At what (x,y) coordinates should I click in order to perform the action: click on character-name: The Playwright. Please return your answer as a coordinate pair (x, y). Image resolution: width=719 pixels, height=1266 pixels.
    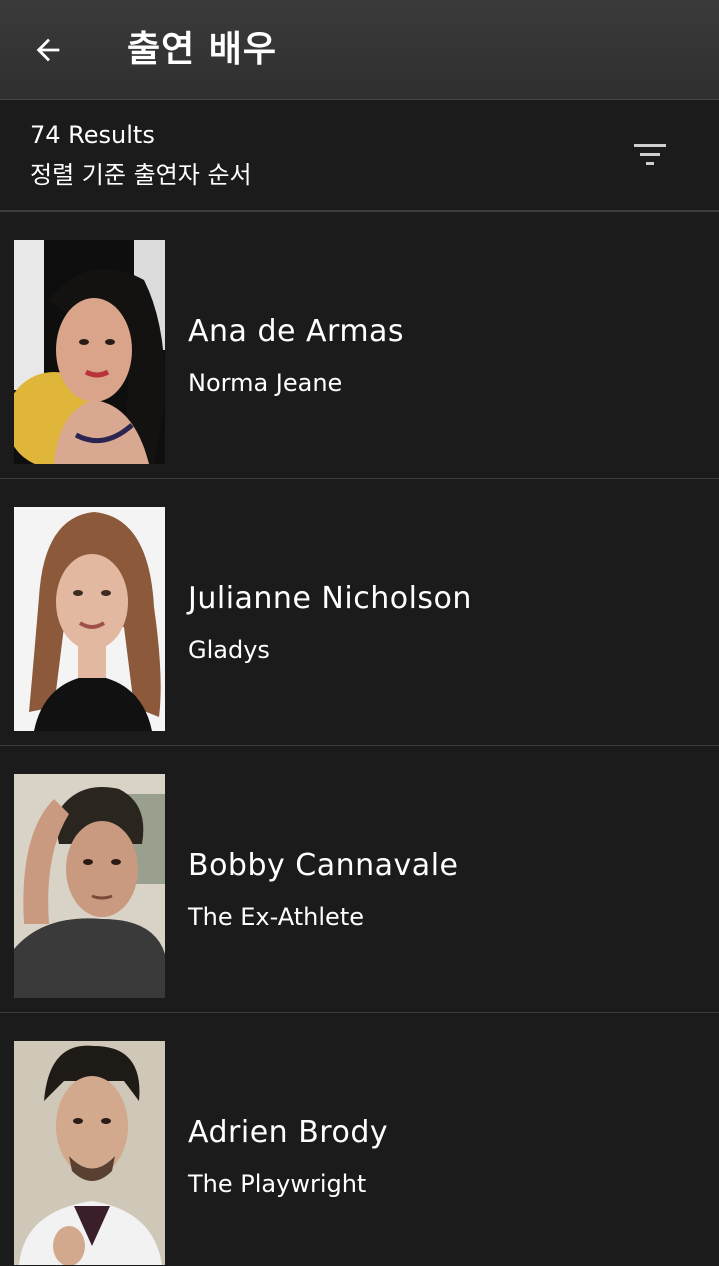
    Looking at the image, I should click on (277, 1184).